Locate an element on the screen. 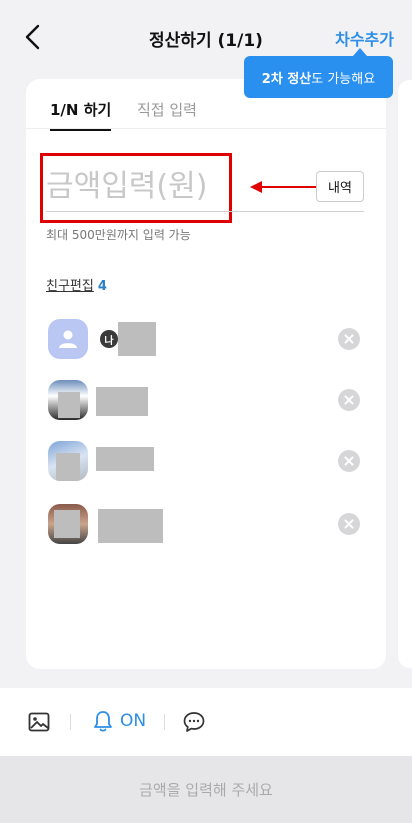  annotation-arrow-line is located at coordinates (289, 187).